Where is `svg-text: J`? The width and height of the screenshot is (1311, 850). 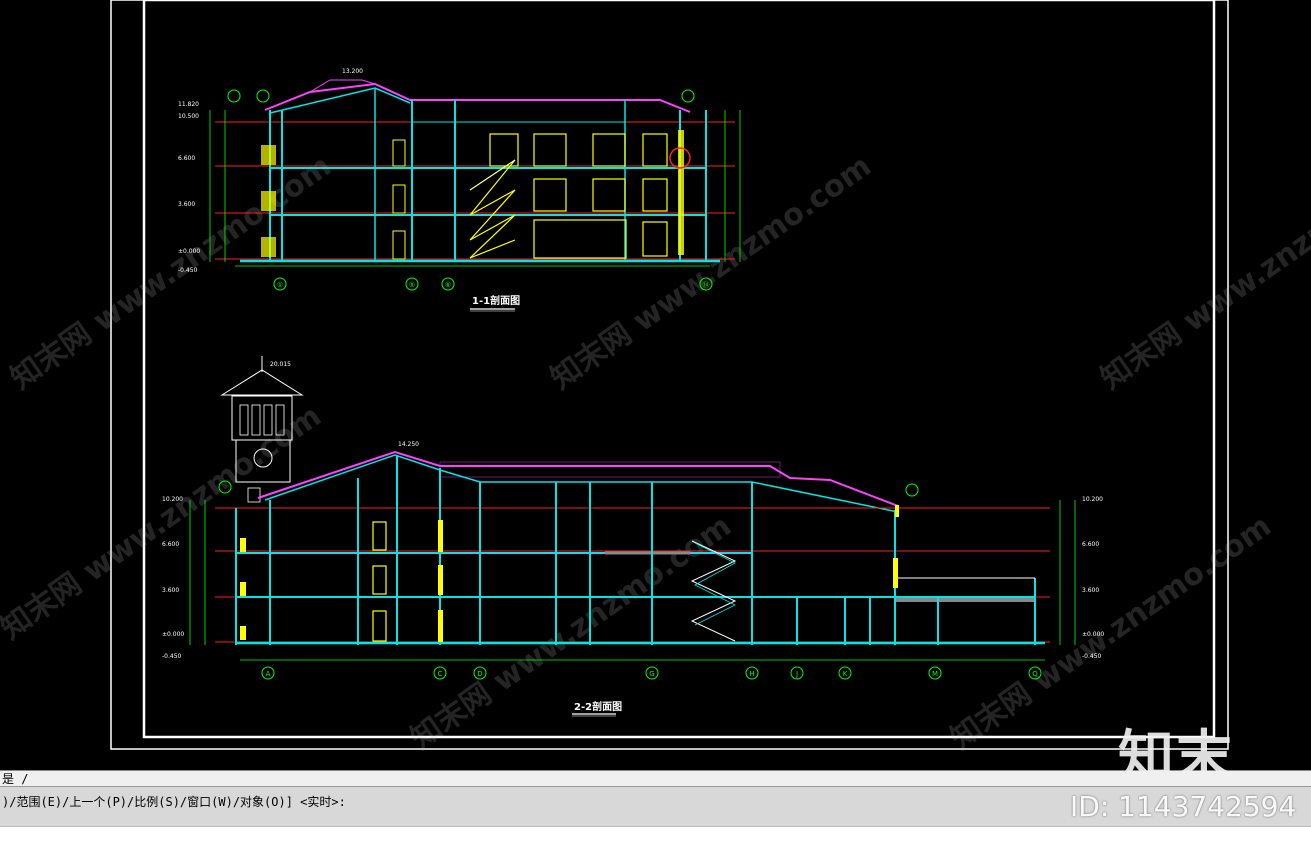
svg-text: J is located at coordinates (796, 674).